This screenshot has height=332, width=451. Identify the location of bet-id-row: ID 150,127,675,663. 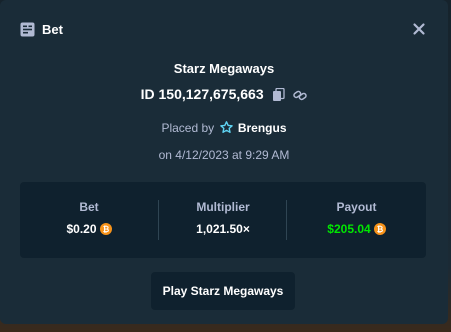
(224, 94).